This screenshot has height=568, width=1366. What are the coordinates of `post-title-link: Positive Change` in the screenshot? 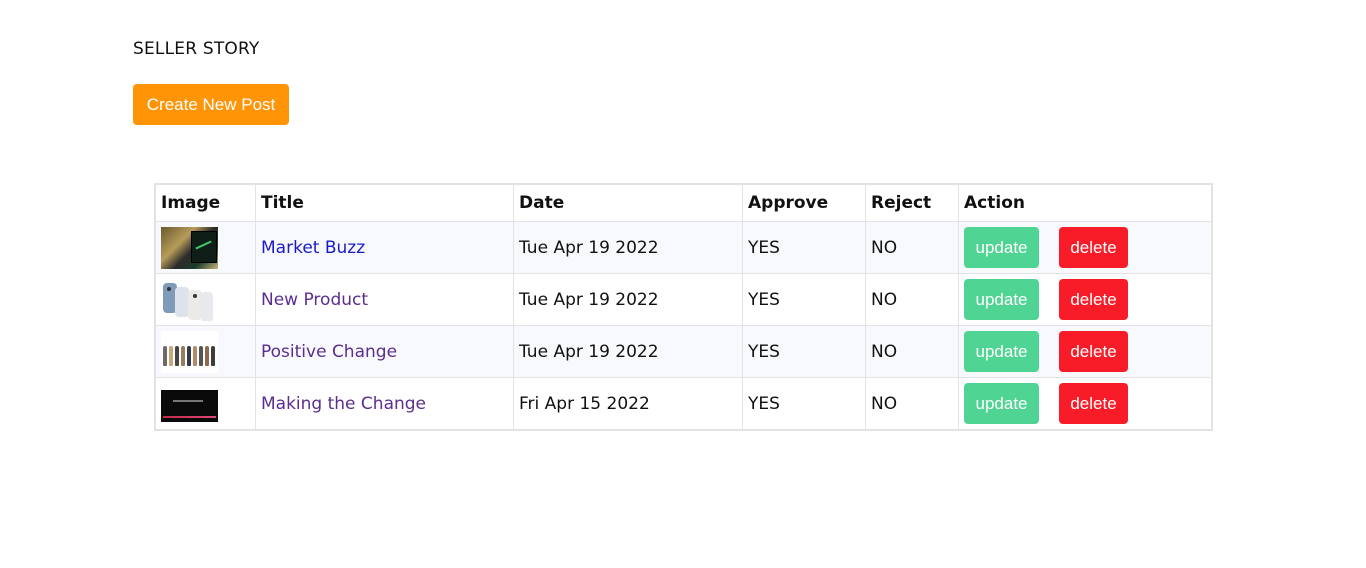 It's located at (329, 352).